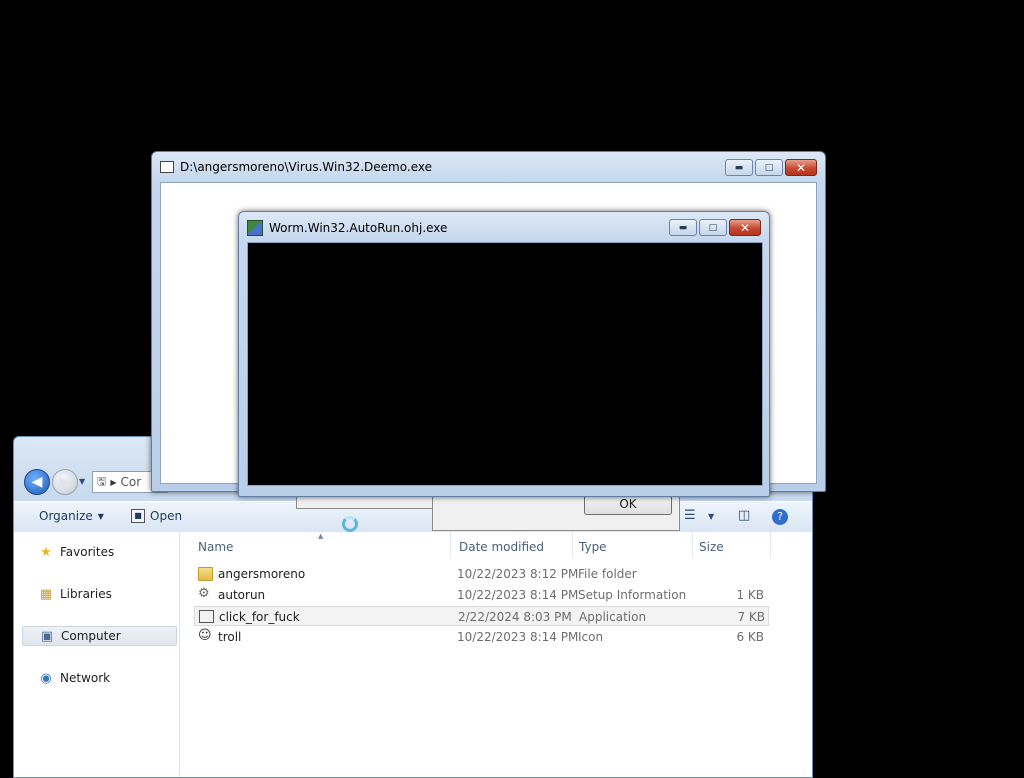 The width and height of the screenshot is (1024, 778). I want to click on worm-app-icon, so click(255, 228).